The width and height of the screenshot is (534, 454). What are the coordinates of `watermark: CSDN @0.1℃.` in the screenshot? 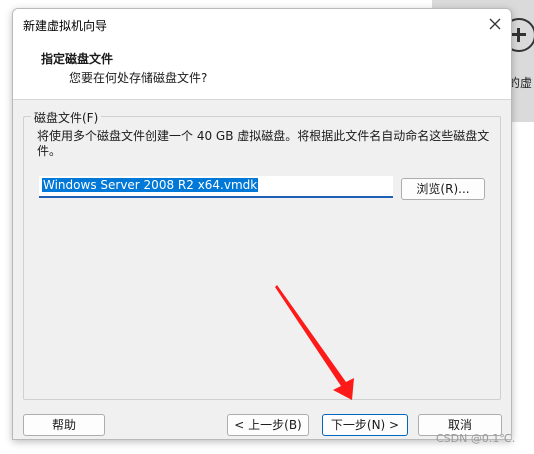 It's located at (476, 438).